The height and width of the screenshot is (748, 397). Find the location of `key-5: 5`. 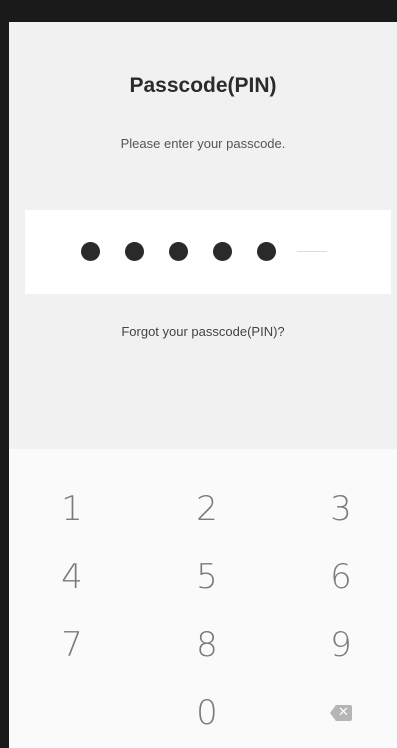

key-5: 5 is located at coordinates (207, 577).